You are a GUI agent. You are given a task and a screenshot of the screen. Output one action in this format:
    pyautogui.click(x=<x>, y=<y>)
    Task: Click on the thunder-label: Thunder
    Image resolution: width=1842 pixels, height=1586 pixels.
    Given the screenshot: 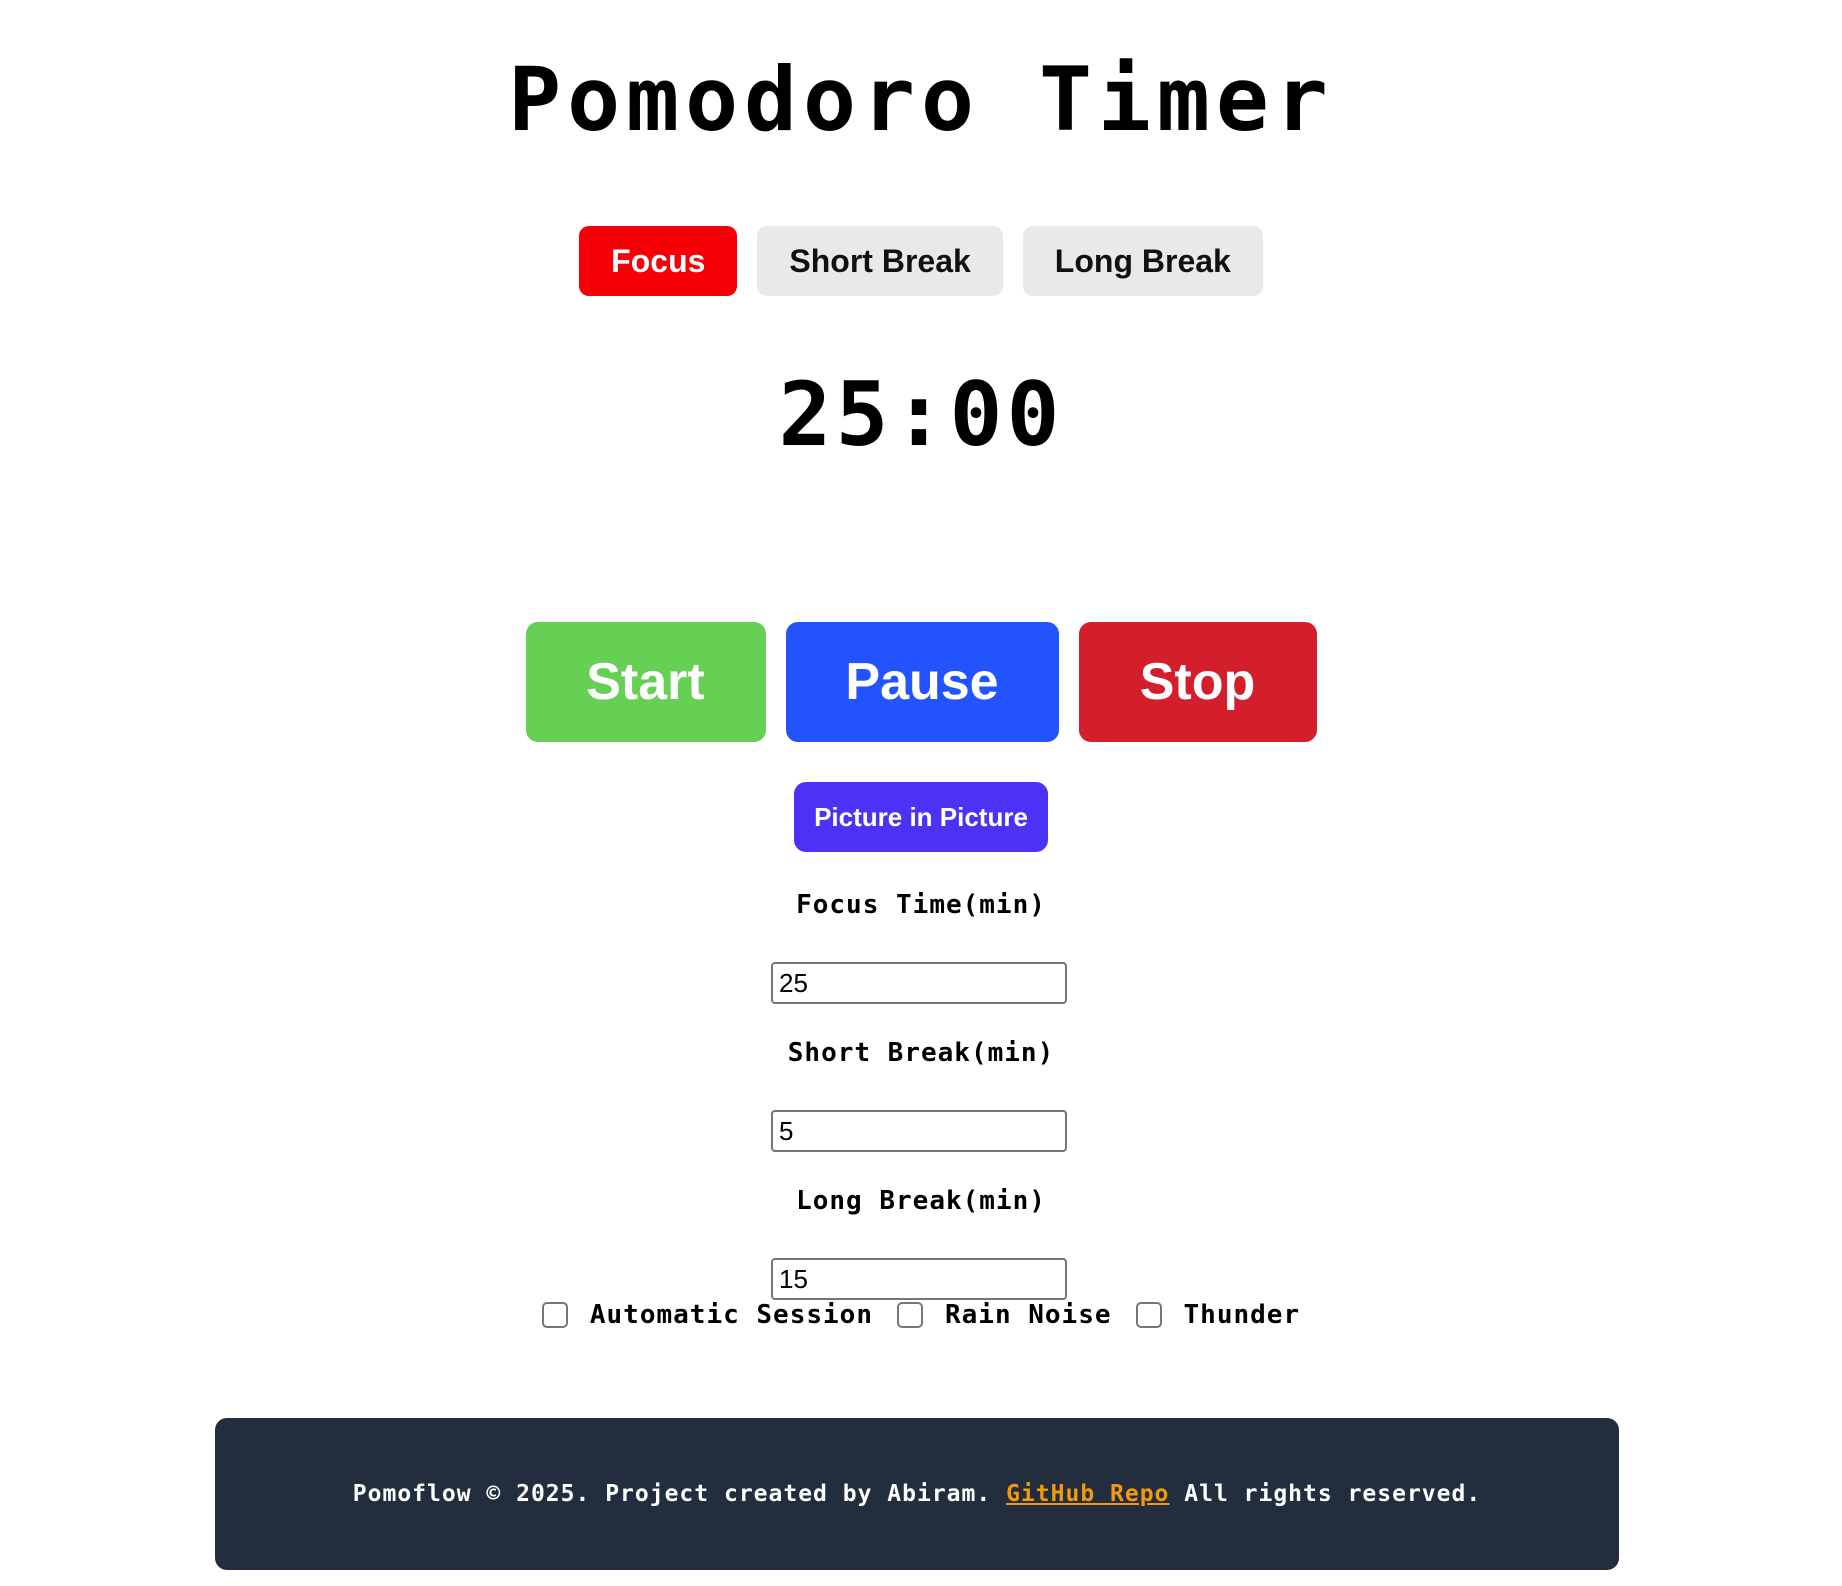 What is the action you would take?
    pyautogui.click(x=1242, y=1315)
    